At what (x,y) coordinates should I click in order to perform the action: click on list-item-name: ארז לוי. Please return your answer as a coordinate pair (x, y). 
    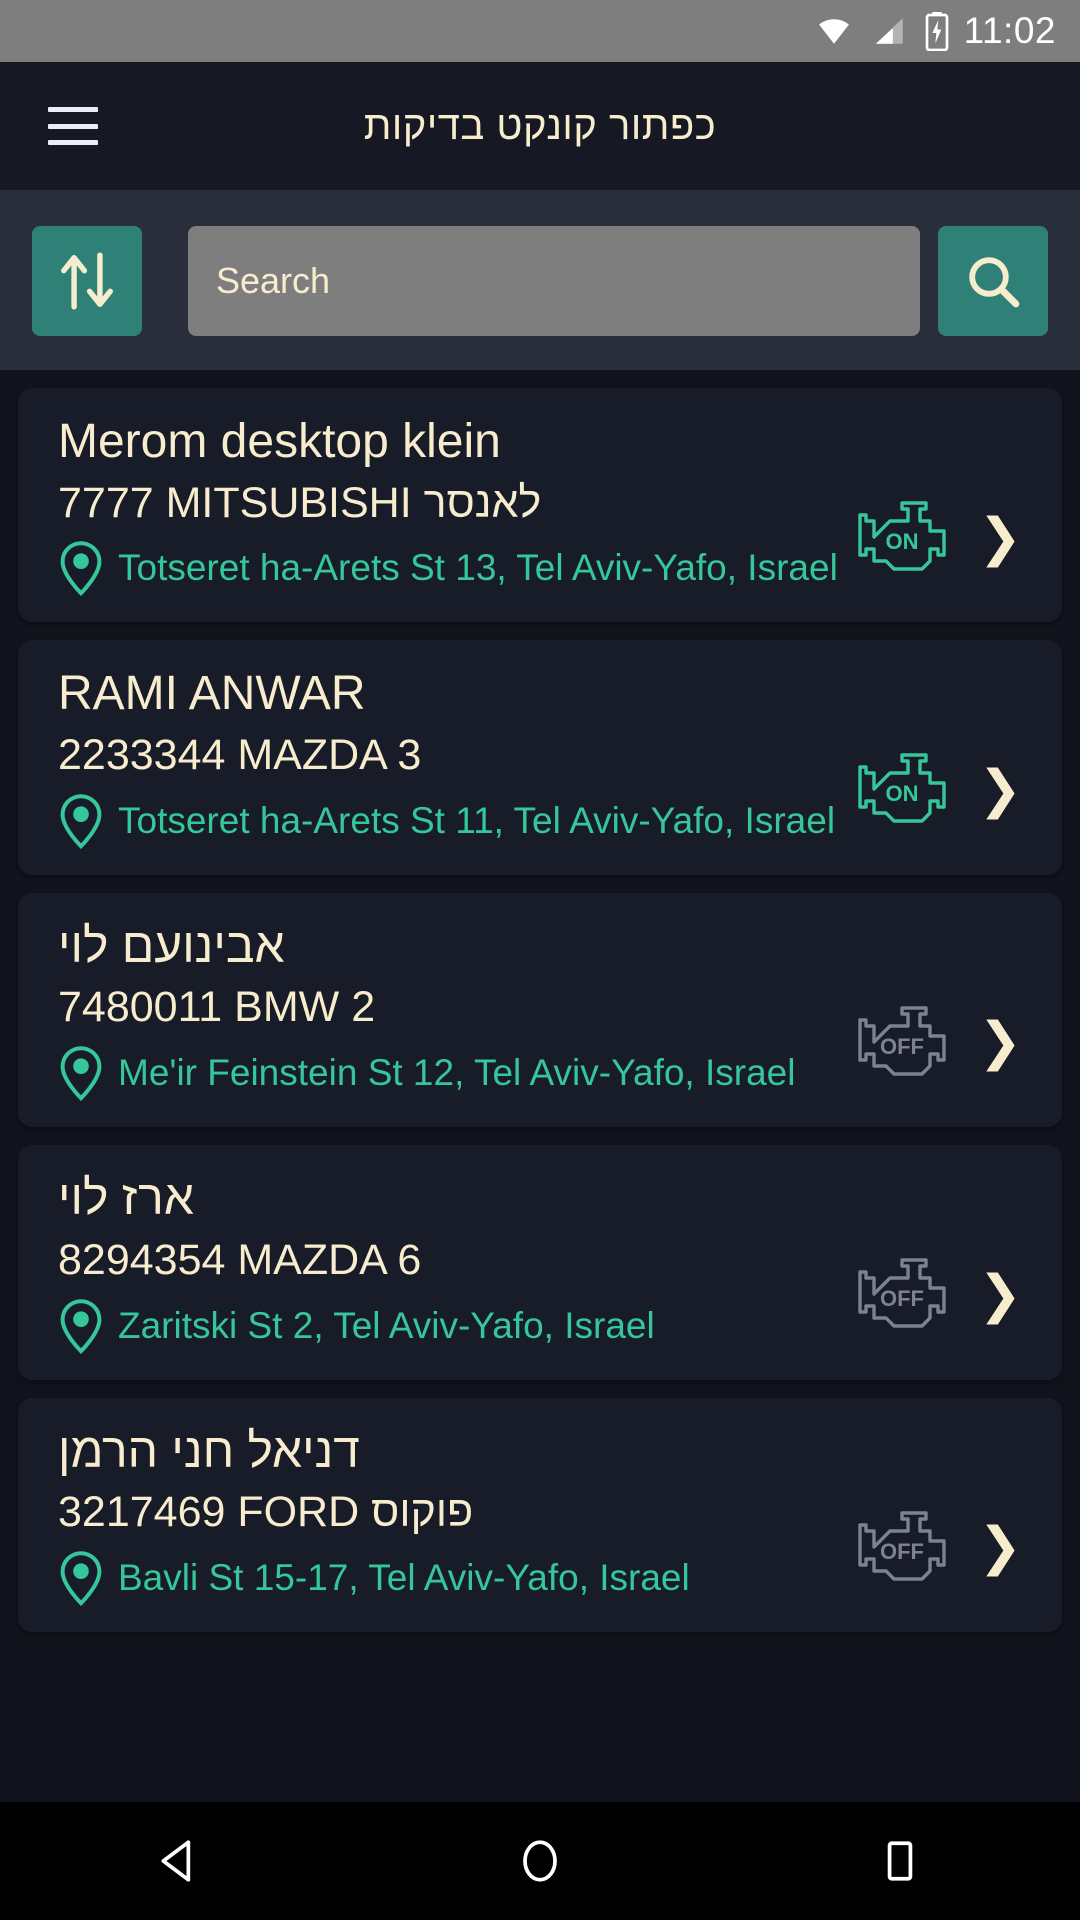
    Looking at the image, I should click on (126, 1199).